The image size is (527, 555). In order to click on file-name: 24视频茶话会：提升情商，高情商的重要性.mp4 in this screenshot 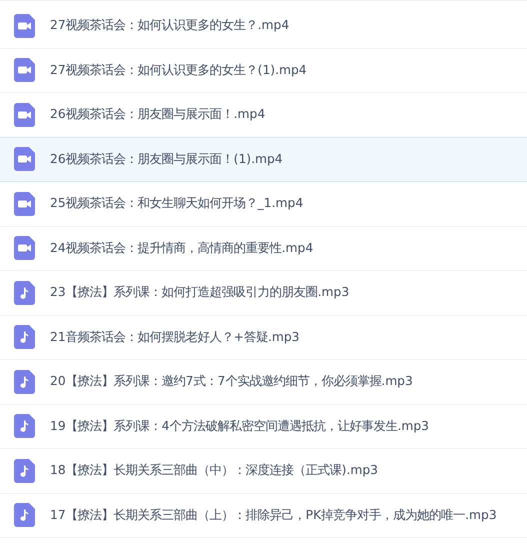, I will do `click(182, 248)`.